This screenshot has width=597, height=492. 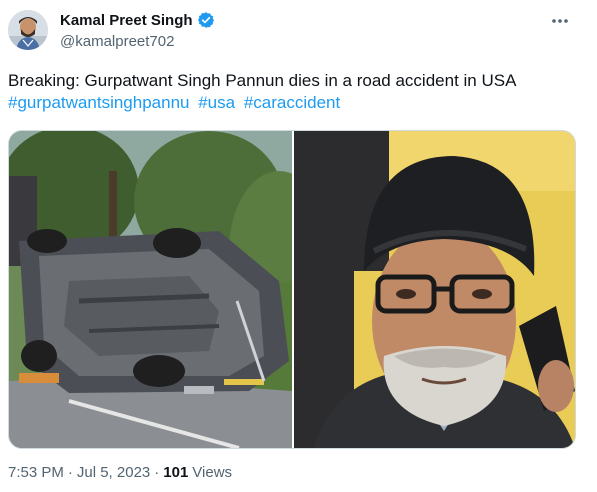 What do you see at coordinates (560, 21) in the screenshot?
I see `more-options-icon` at bounding box center [560, 21].